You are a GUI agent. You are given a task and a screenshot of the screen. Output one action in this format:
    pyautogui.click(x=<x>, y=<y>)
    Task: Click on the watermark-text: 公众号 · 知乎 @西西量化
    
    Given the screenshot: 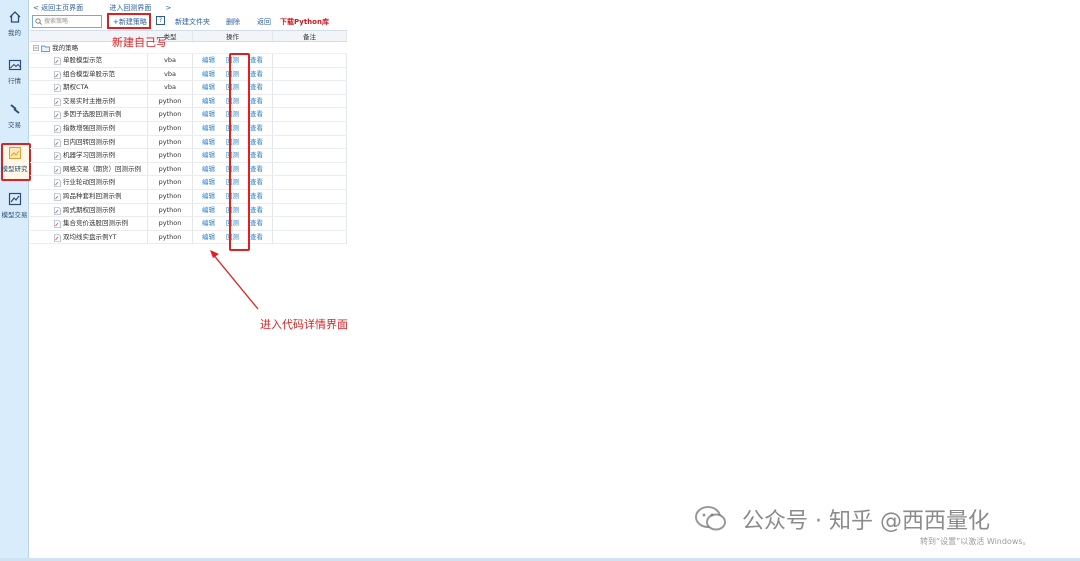 What is the action you would take?
    pyautogui.click(x=866, y=521)
    